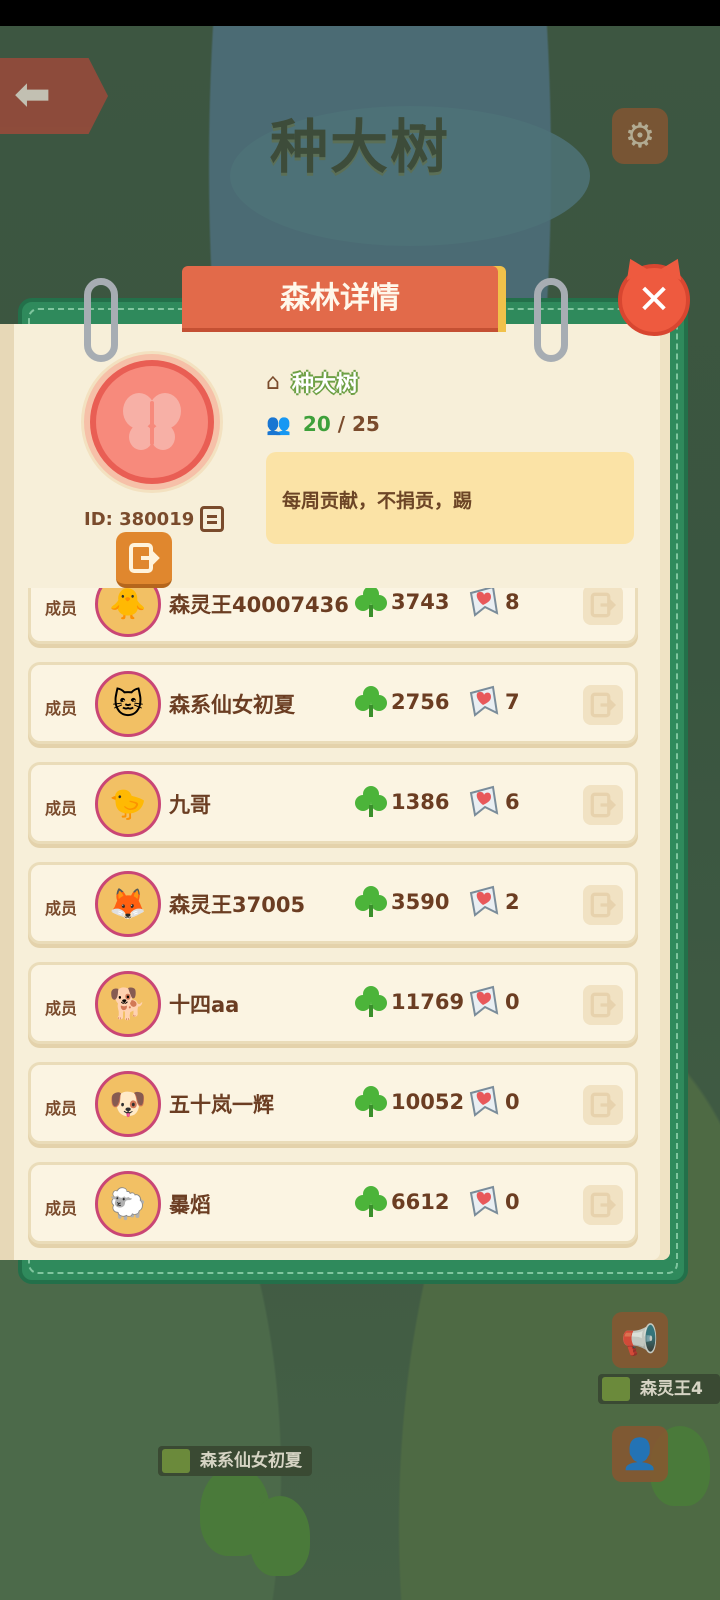  Describe the element at coordinates (420, 602) in the screenshot. I see `member-contribution: 3743` at that location.